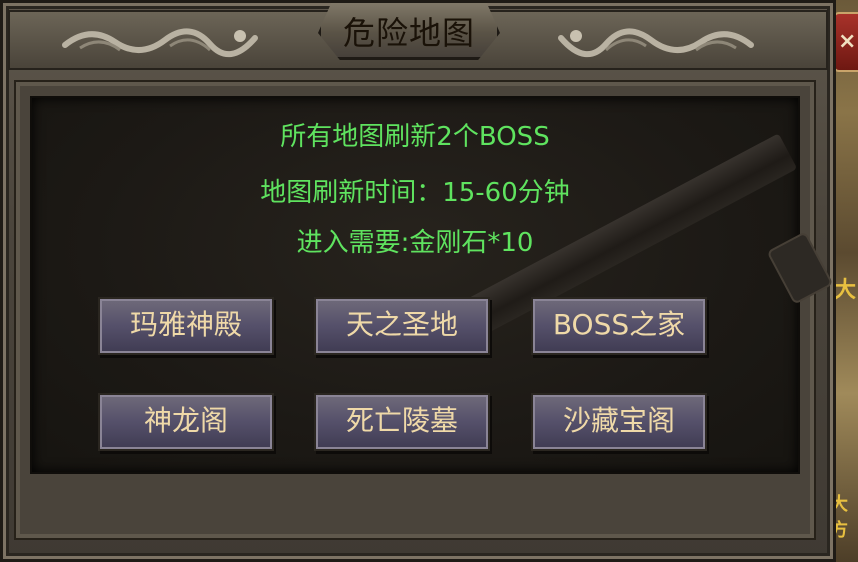  Describe the element at coordinates (186, 326) in the screenshot. I see `map-button-maya-temple: 玛雅神殿` at that location.